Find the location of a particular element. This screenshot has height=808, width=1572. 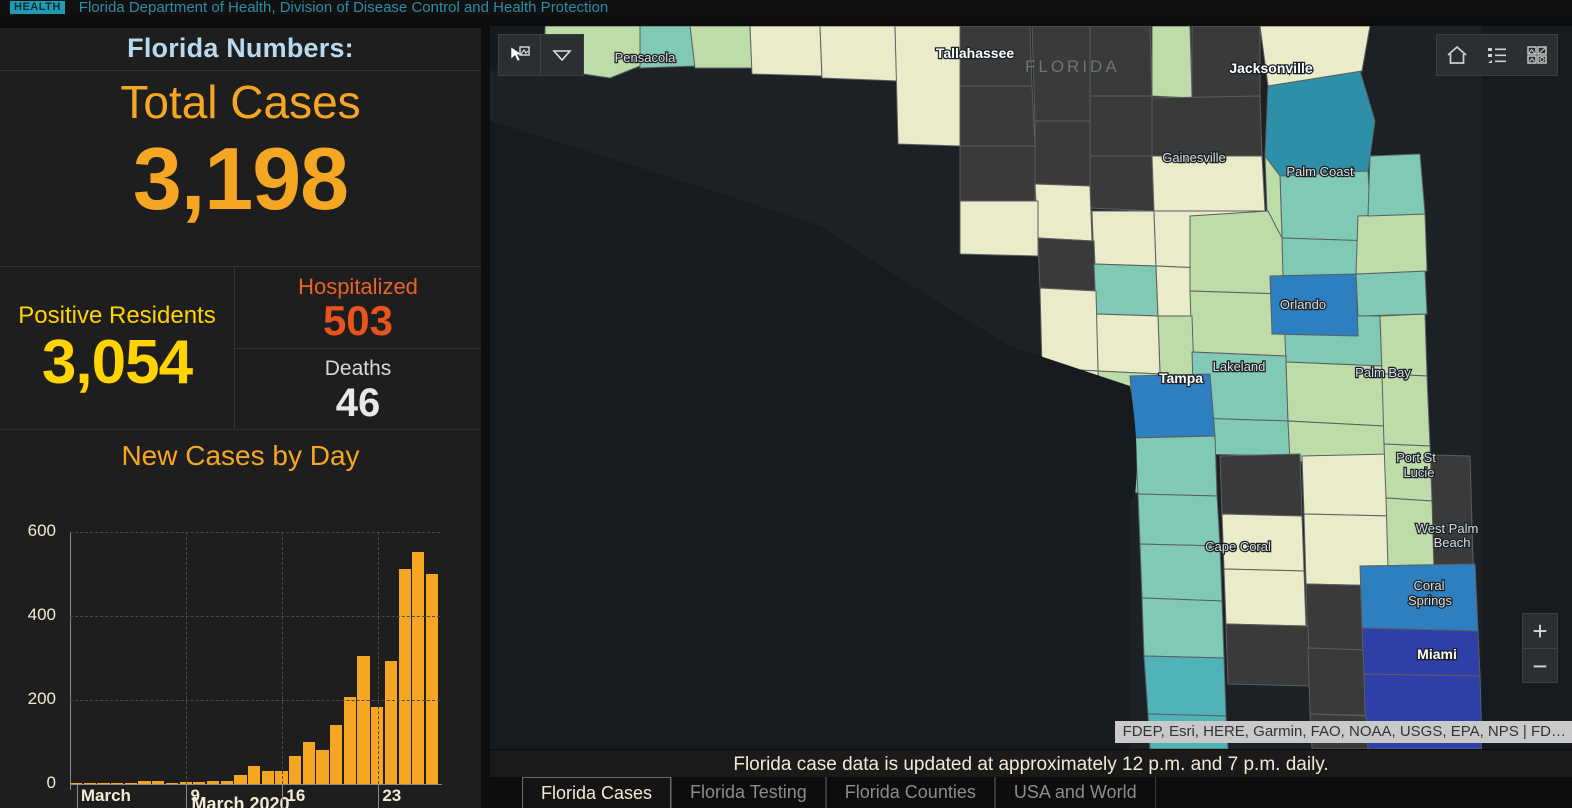

hospitalized-value: 503 is located at coordinates (358, 320).